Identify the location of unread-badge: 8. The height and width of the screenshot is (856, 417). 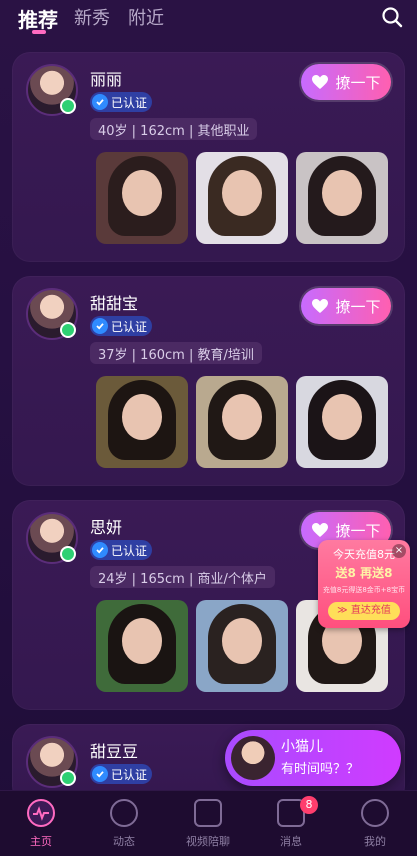
(309, 805).